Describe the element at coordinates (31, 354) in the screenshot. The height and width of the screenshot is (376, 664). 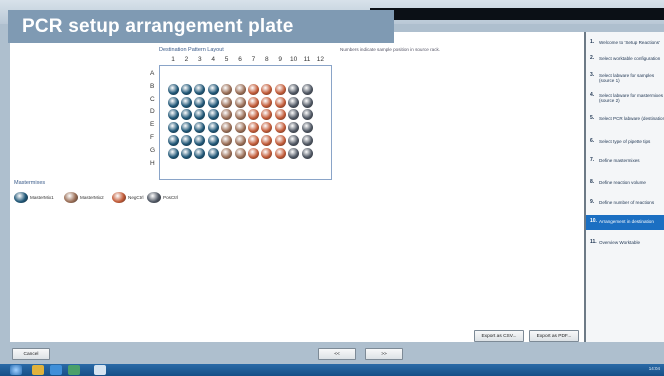
I see `cancel-button: Cancel` at that location.